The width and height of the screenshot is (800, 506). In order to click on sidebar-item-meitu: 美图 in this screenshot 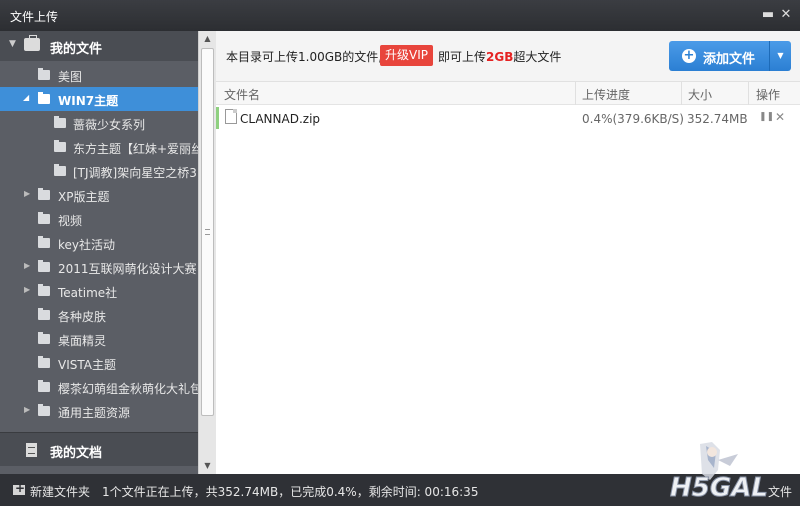, I will do `click(99, 75)`.